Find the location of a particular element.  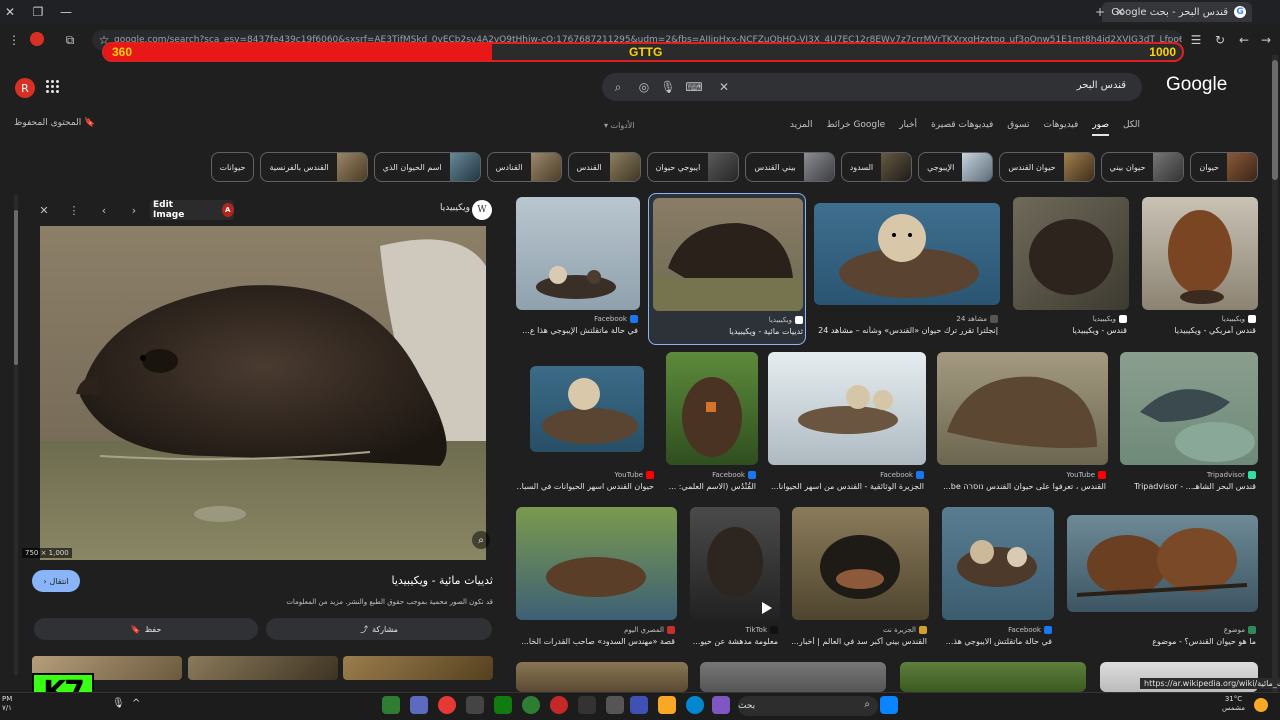

saved-content-label: المحتوى المحفوظ is located at coordinates (48, 123).